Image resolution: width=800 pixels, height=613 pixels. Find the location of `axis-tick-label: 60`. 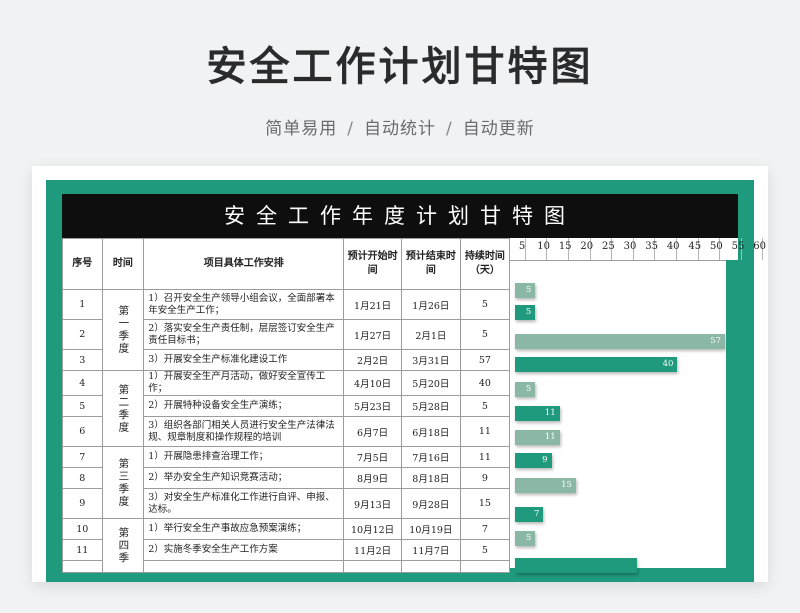

axis-tick-label: 60 is located at coordinates (759, 246).